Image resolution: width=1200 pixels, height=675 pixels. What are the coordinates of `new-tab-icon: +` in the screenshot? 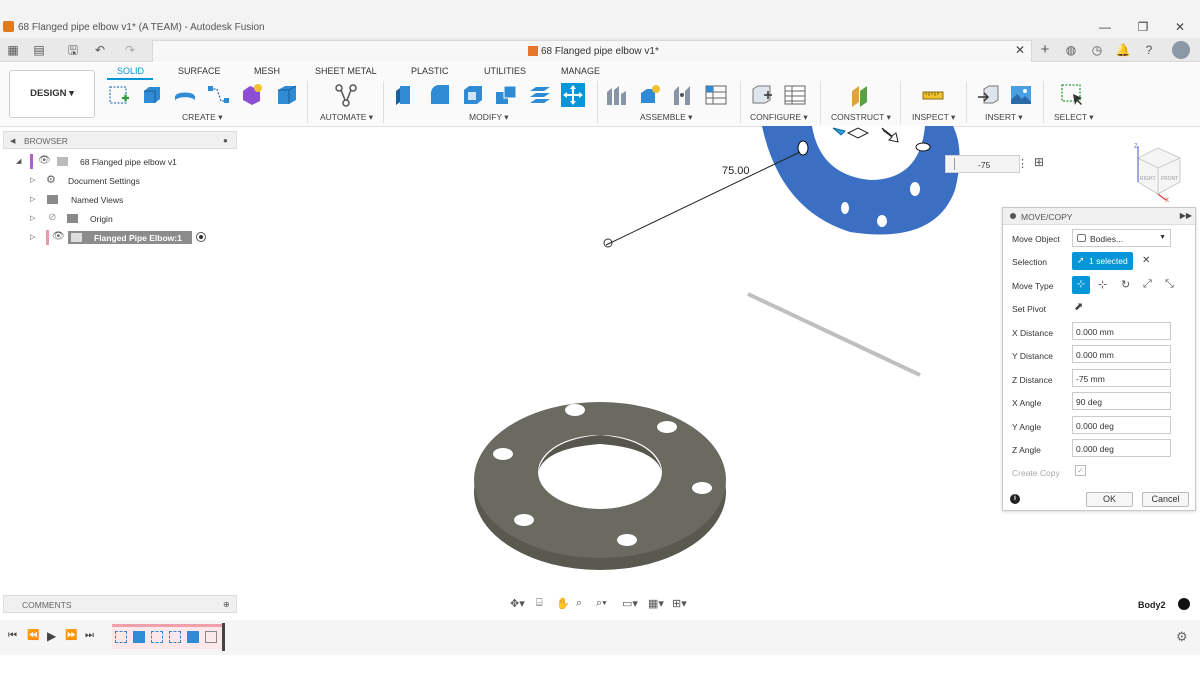 It's located at (1045, 49).